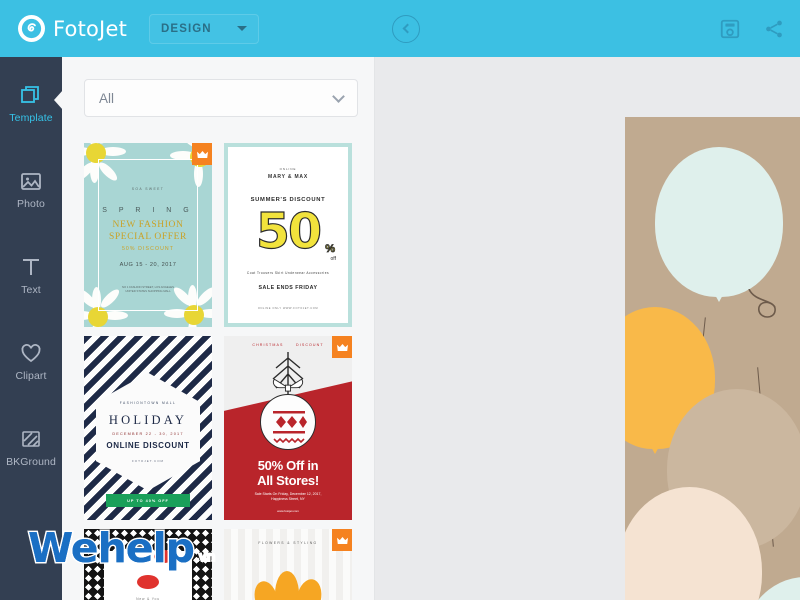 The width and height of the screenshot is (800, 600). What do you see at coordinates (268, 345) in the screenshot?
I see `tpl4-tag-left: CHRISTMAS` at bounding box center [268, 345].